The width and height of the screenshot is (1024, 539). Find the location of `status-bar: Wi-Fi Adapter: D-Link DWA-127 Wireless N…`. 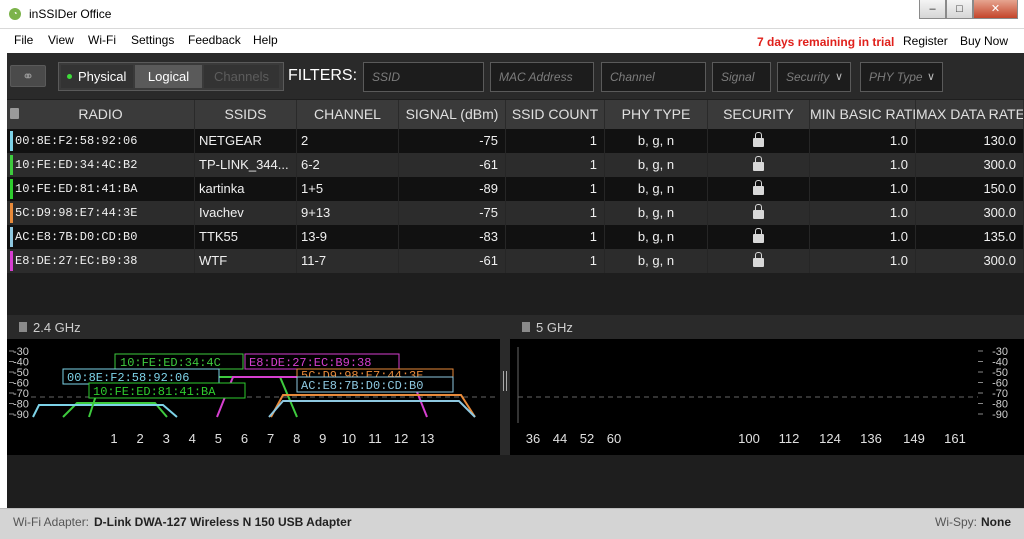

status-bar: Wi-Fi Adapter: D-Link DWA-127 Wireless N… is located at coordinates (512, 523).